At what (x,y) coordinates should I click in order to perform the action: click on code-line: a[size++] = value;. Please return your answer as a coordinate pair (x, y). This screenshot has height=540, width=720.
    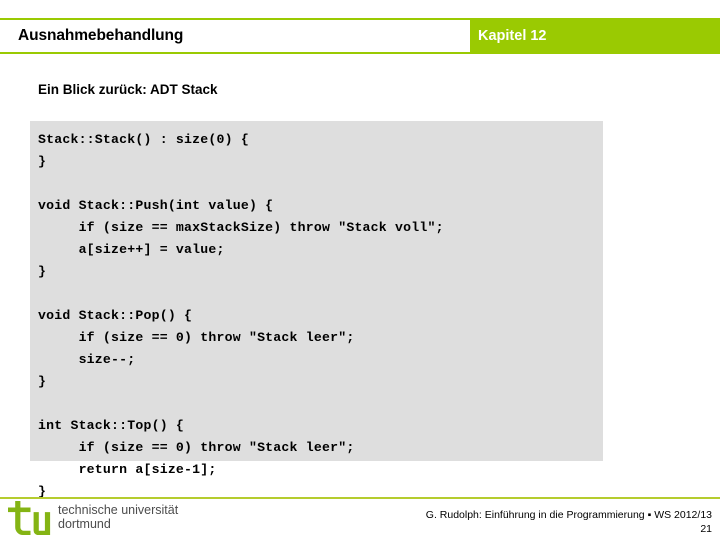
    Looking at the image, I should click on (131, 249).